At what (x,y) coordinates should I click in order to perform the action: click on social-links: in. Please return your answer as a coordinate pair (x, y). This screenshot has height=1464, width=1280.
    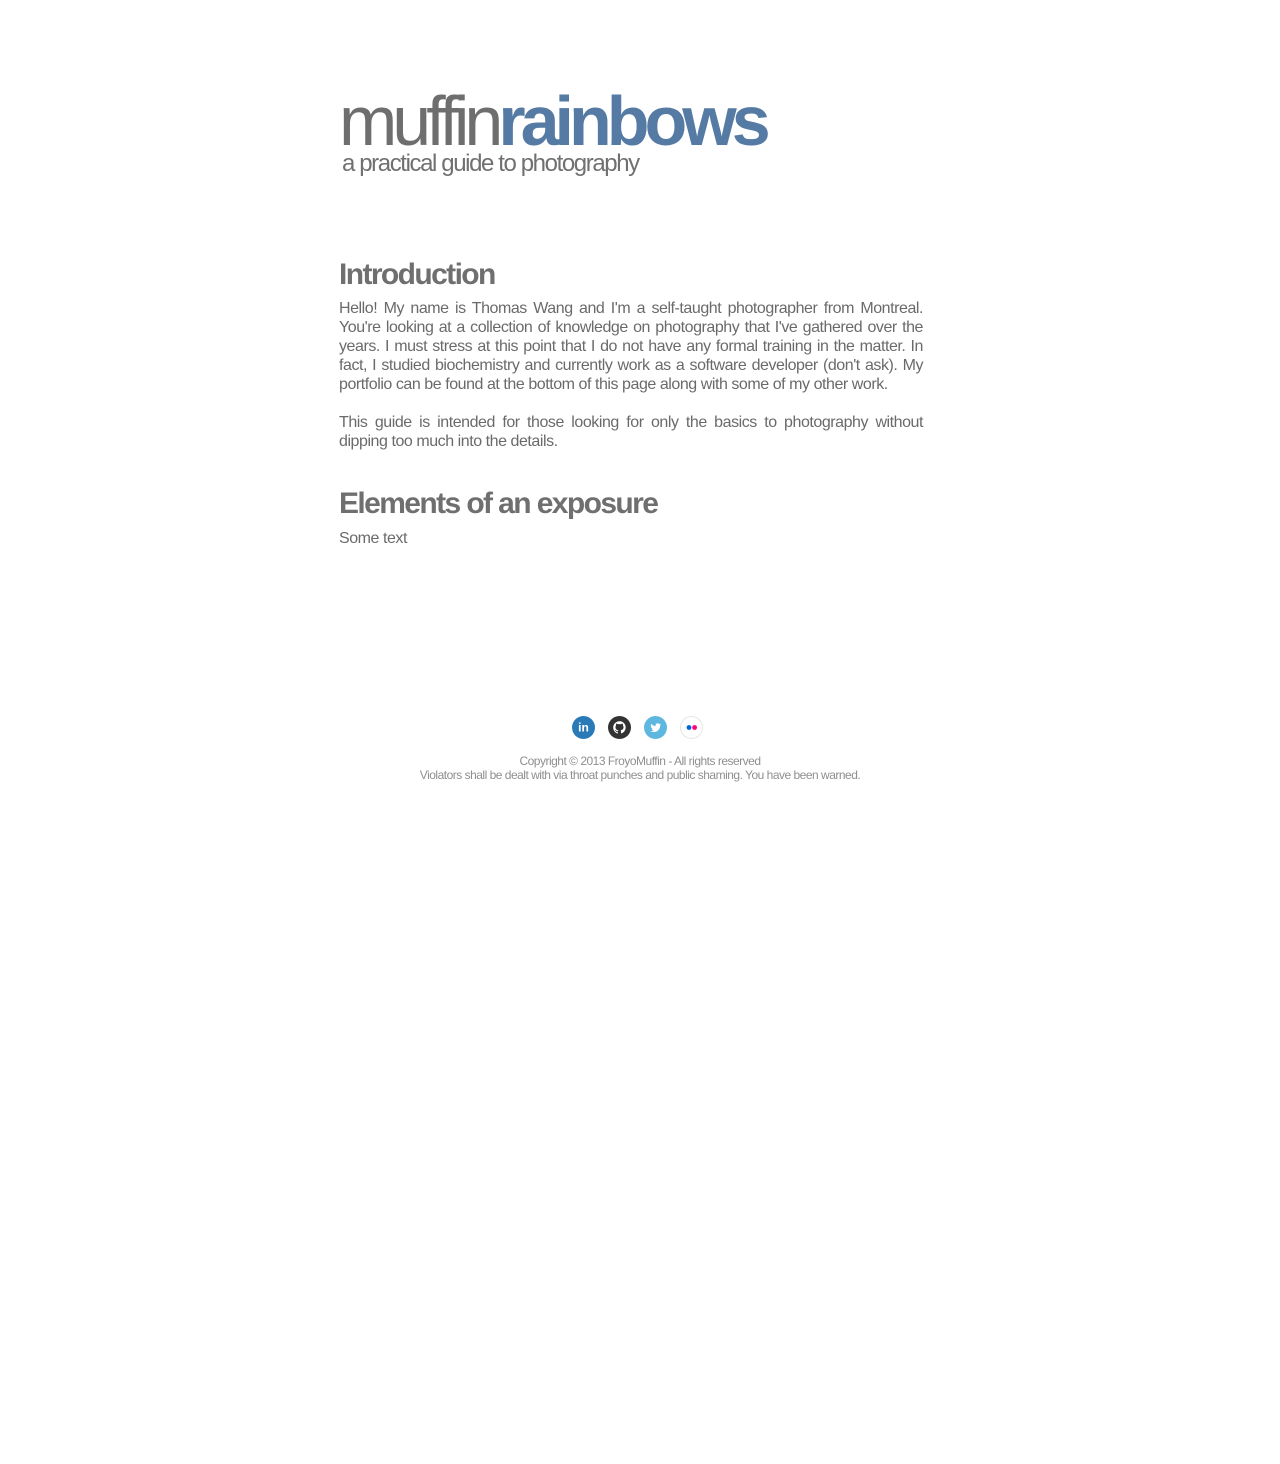
    Looking at the image, I should click on (640, 728).